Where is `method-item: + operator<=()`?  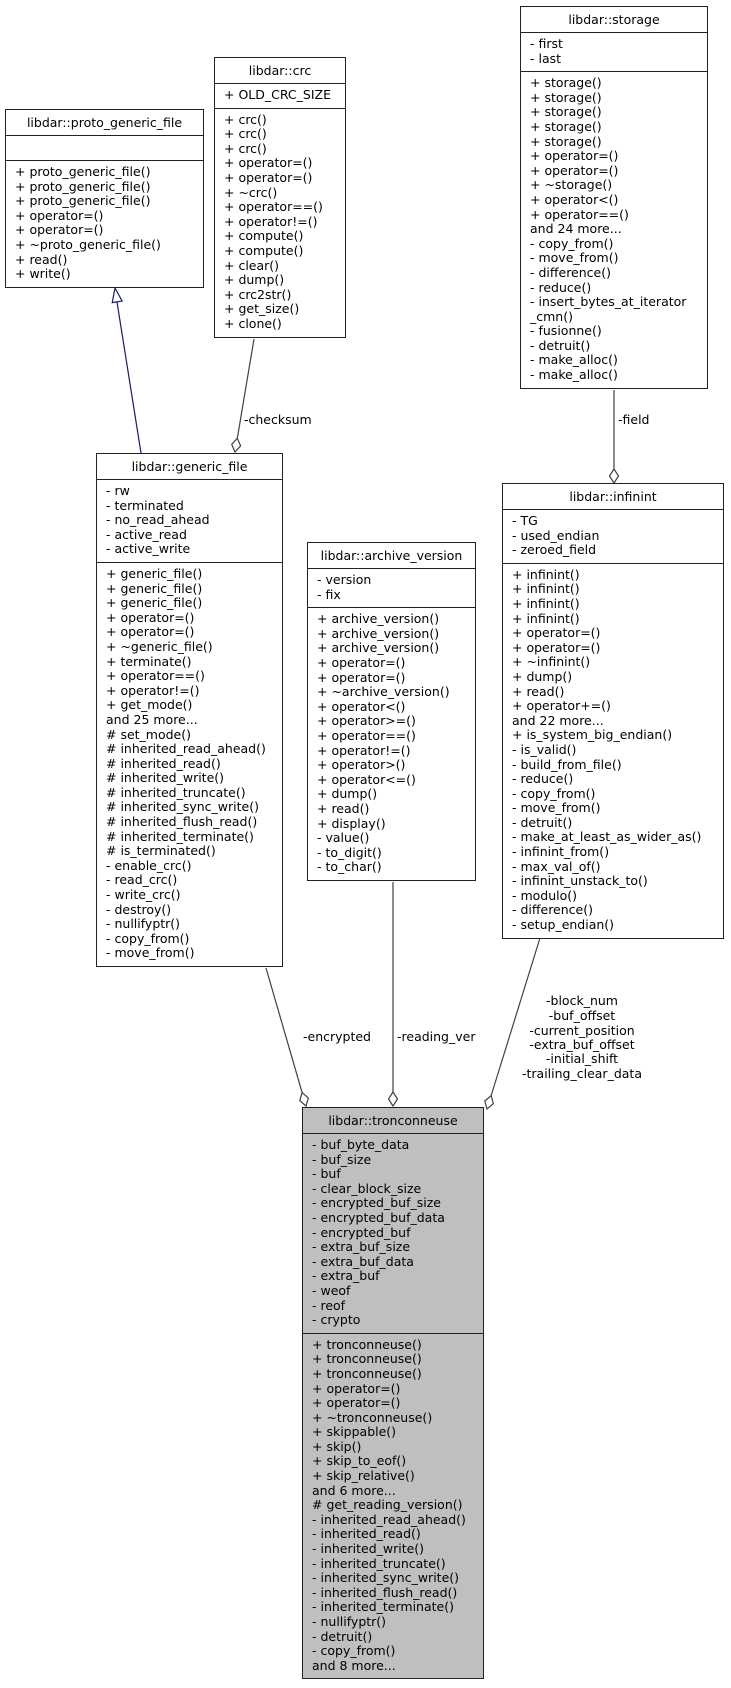
method-item: + operator<=() is located at coordinates (366, 779).